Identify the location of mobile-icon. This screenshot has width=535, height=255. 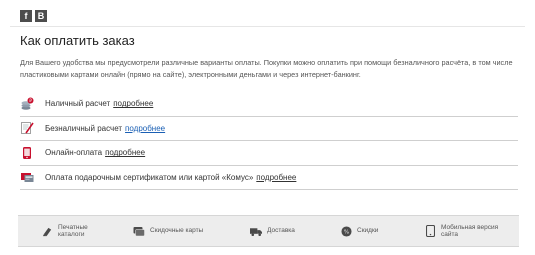
(430, 231).